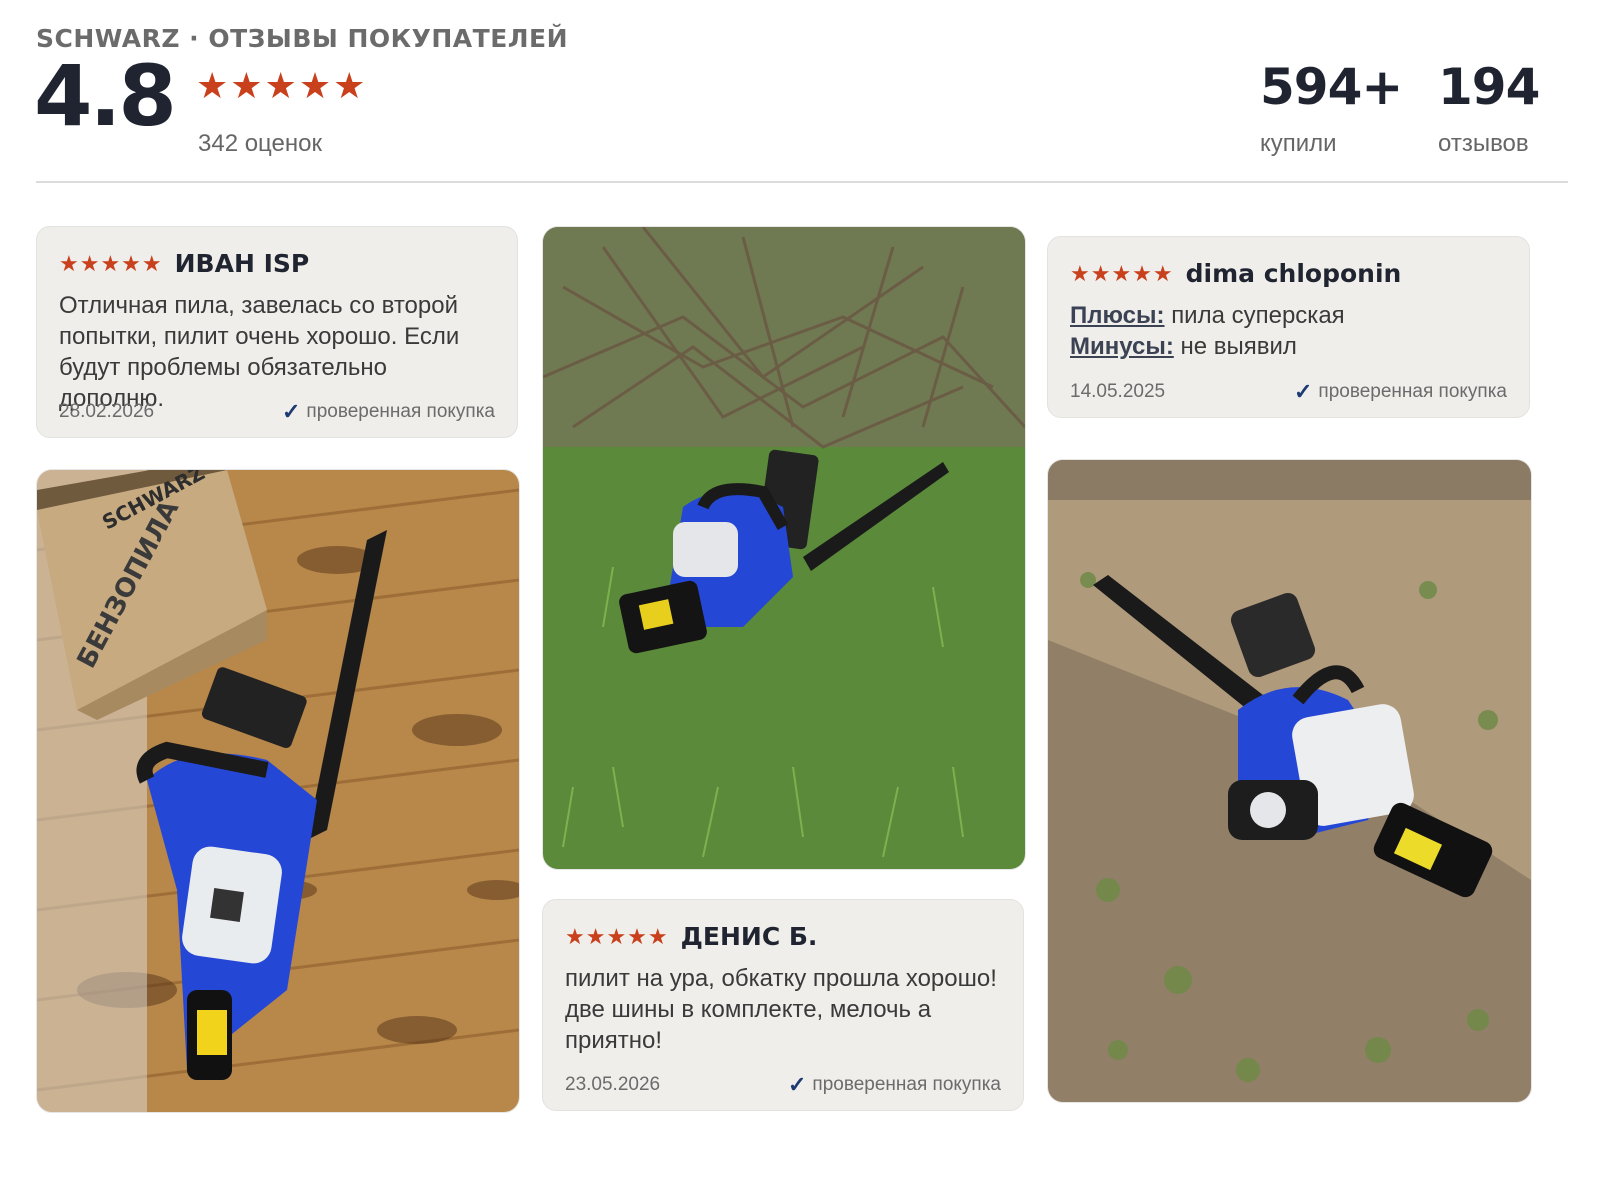  What do you see at coordinates (282, 85) in the screenshot?
I see `rating-stars: ★★★★★` at bounding box center [282, 85].